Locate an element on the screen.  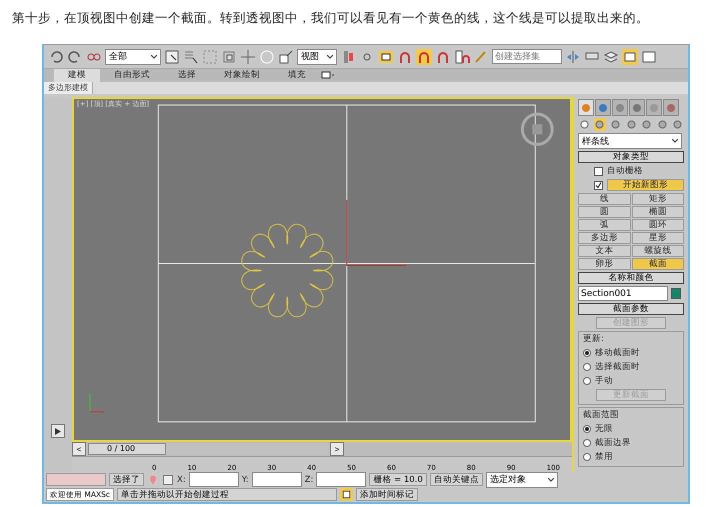
category-dropdown: 样条线 is located at coordinates (630, 141).